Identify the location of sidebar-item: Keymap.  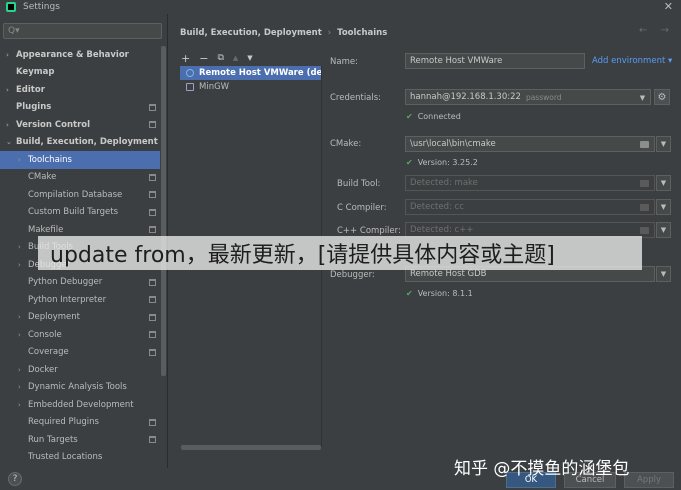
(80, 73).